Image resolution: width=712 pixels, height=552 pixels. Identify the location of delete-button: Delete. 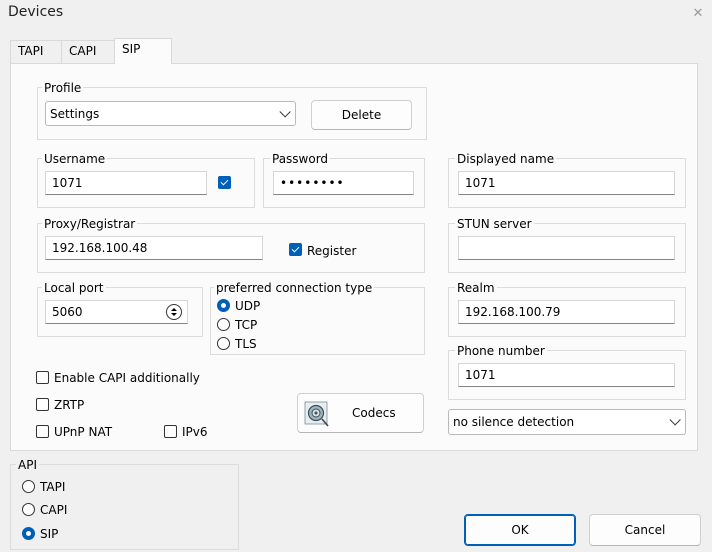
(361, 115).